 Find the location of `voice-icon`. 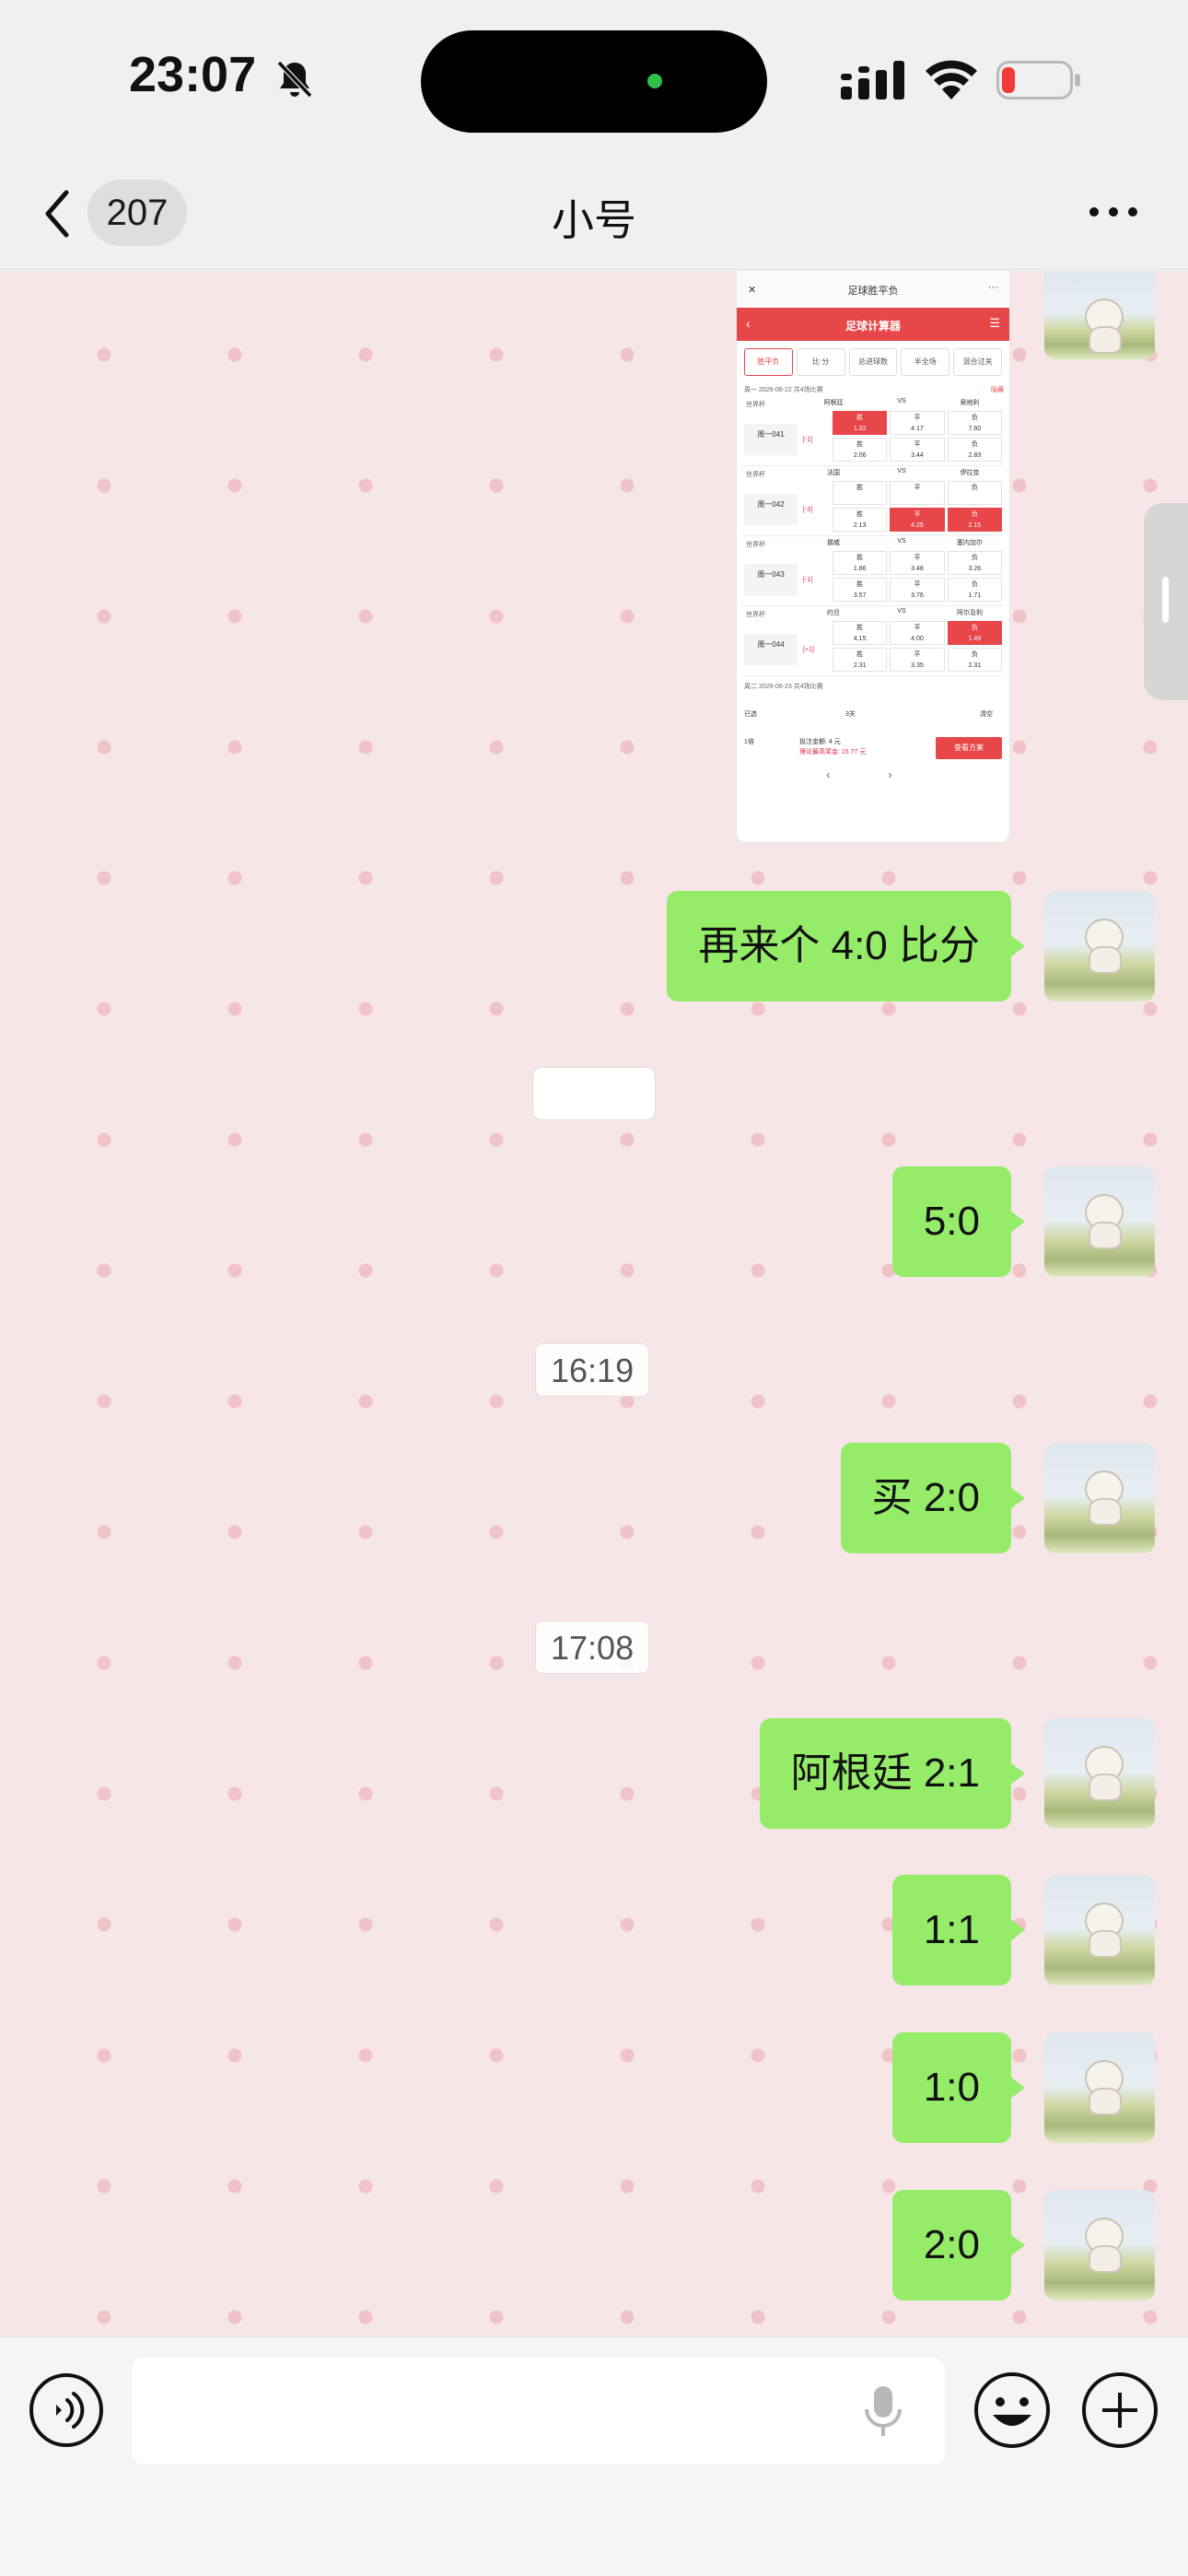

voice-icon is located at coordinates (66, 2410).